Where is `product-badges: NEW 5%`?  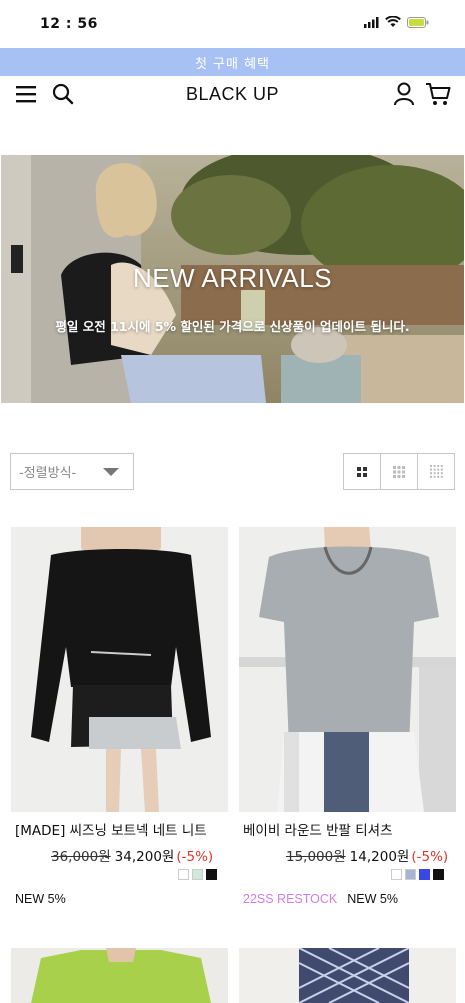 product-badges: NEW 5% is located at coordinates (40, 899).